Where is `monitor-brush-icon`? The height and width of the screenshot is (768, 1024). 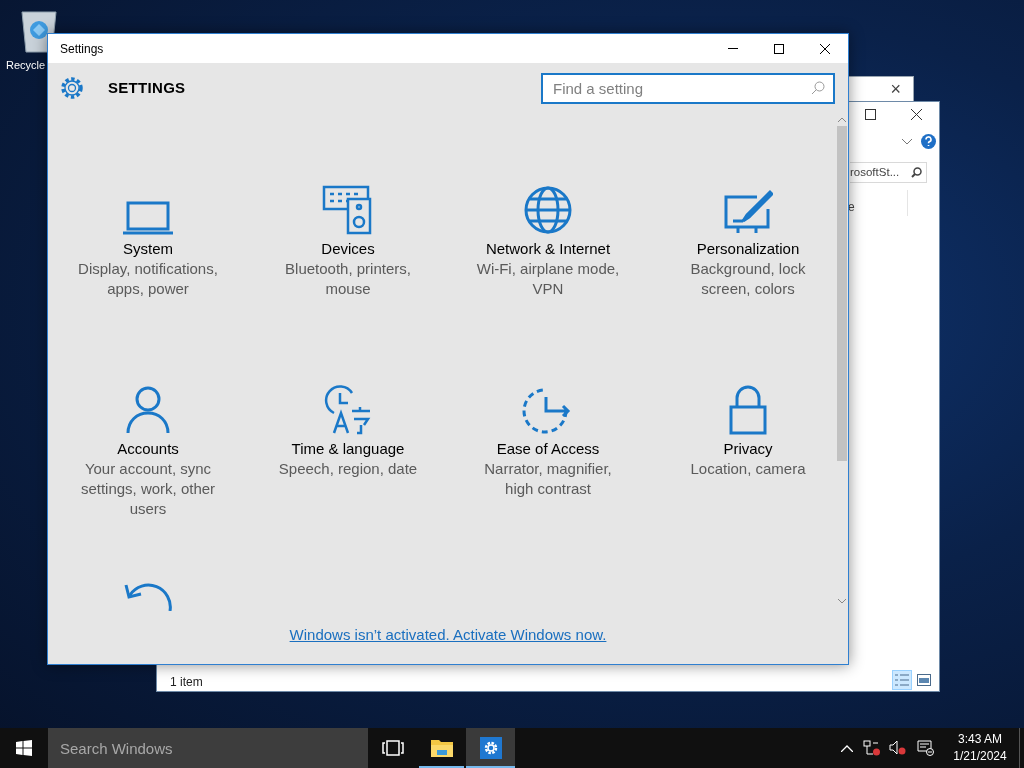
monitor-brush-icon is located at coordinates (748, 212).